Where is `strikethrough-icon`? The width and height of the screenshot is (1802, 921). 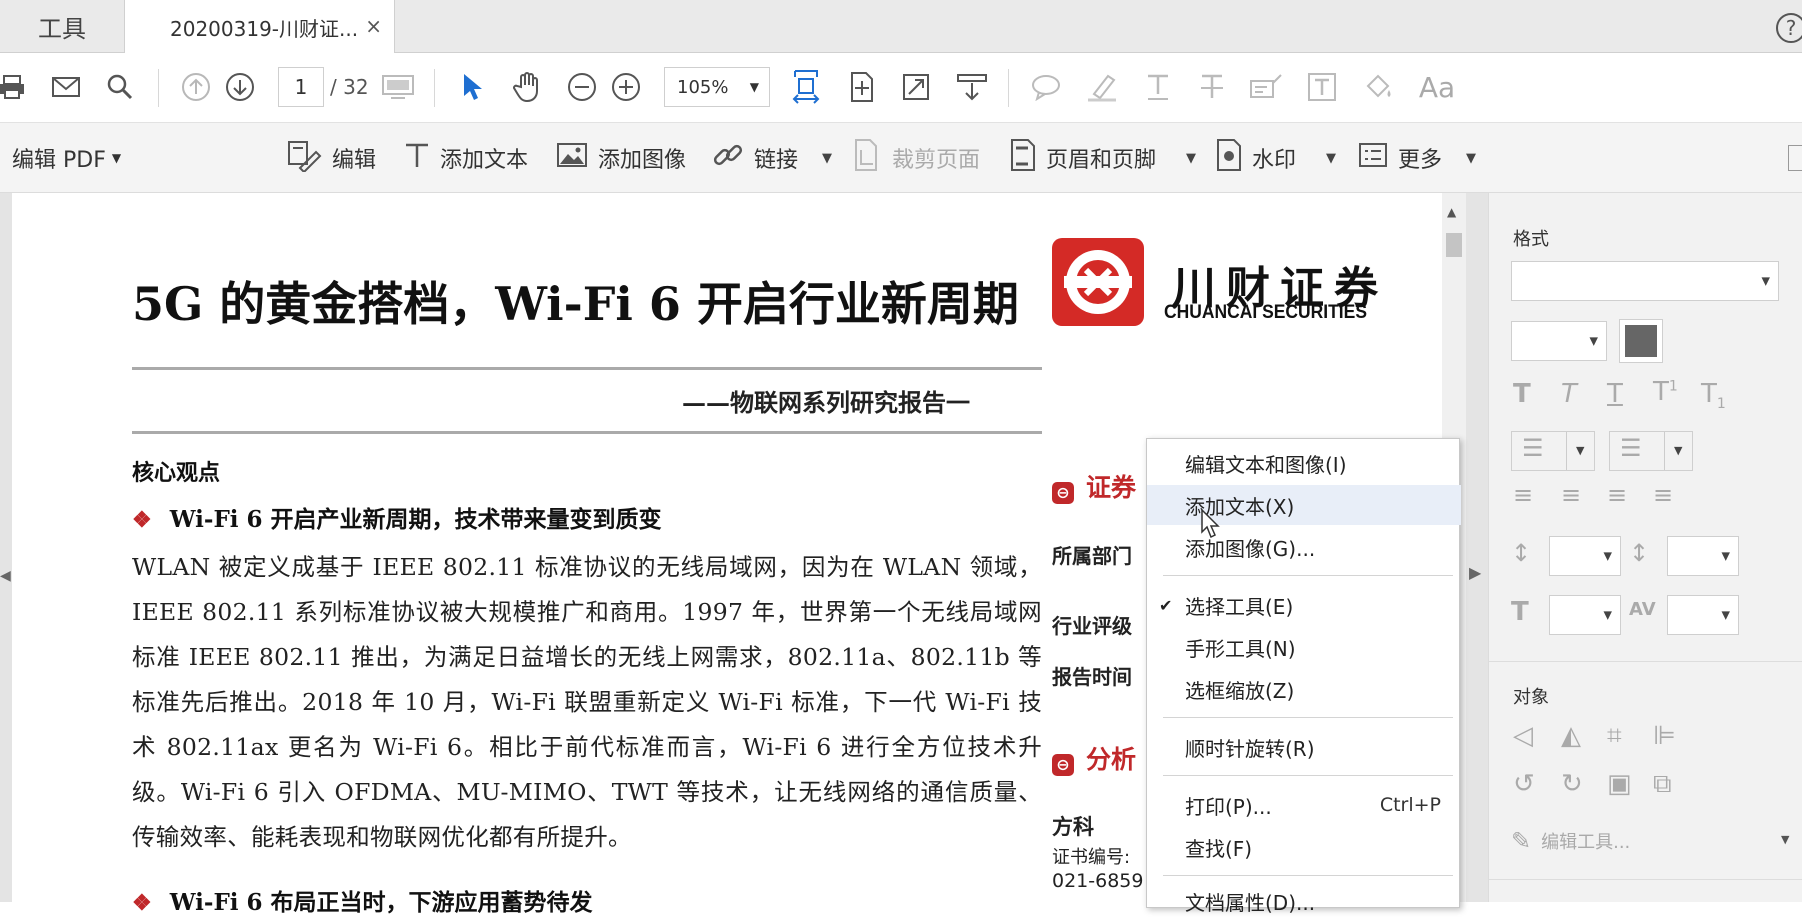
strikethrough-icon is located at coordinates (1212, 87).